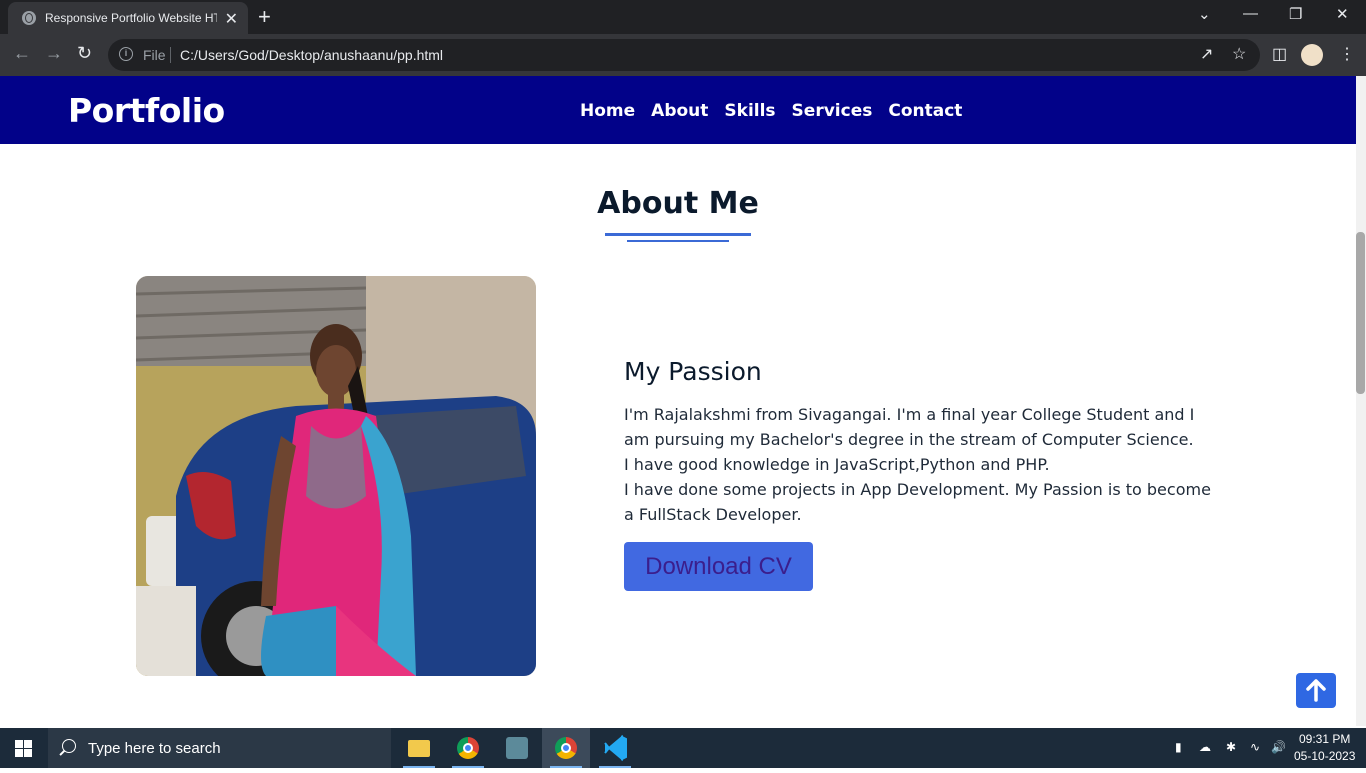 This screenshot has width=1366, height=773. What do you see at coordinates (131, 18) in the screenshot?
I see `tab-title: Responsive Portfolio Website HT` at bounding box center [131, 18].